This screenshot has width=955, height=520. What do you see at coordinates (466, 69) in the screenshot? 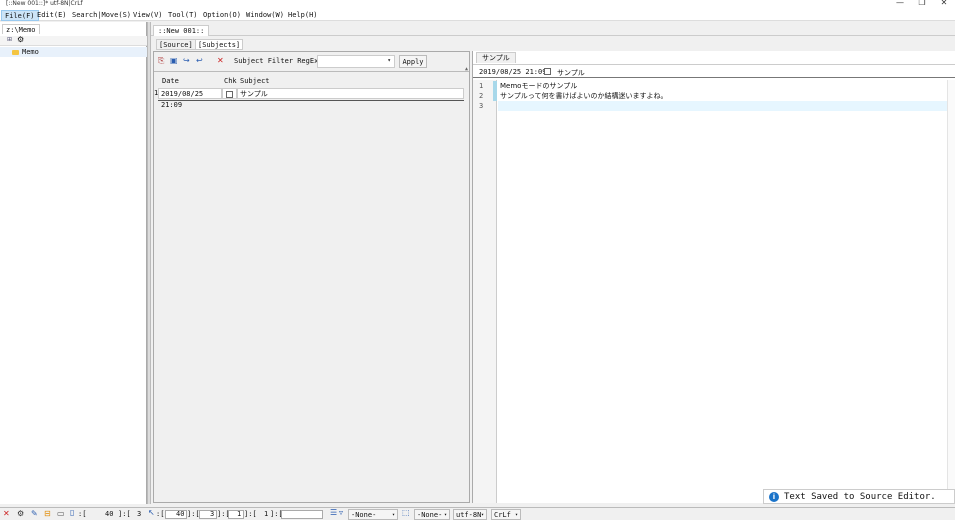
I see `scroll-up-icon: ▲` at bounding box center [466, 69].